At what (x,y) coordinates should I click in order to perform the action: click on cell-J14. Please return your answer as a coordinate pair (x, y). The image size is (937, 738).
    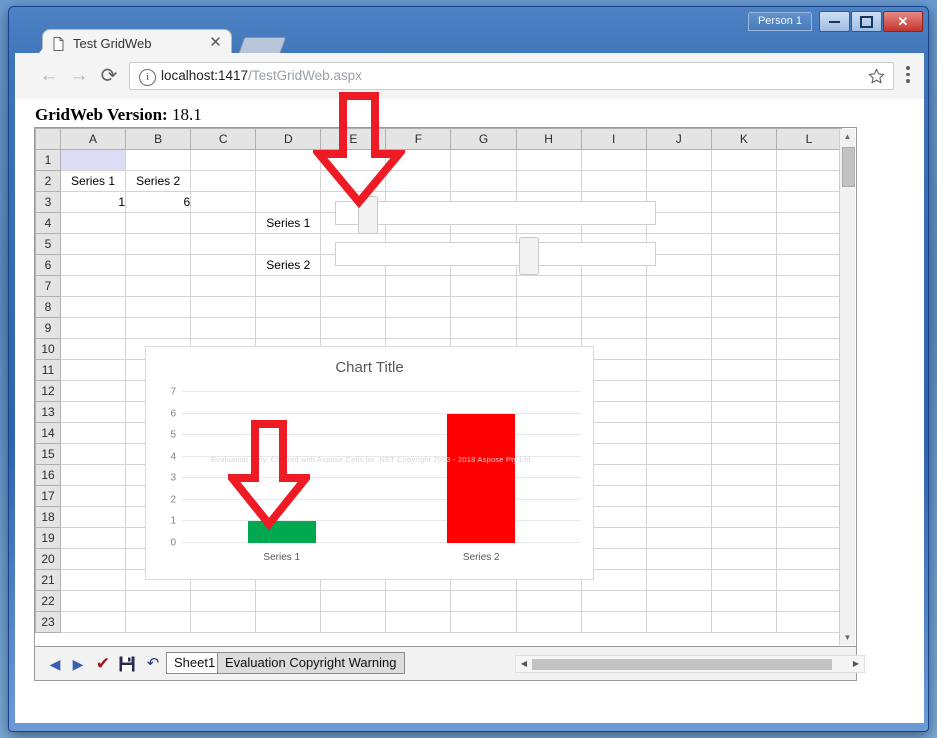
    Looking at the image, I should click on (678, 433).